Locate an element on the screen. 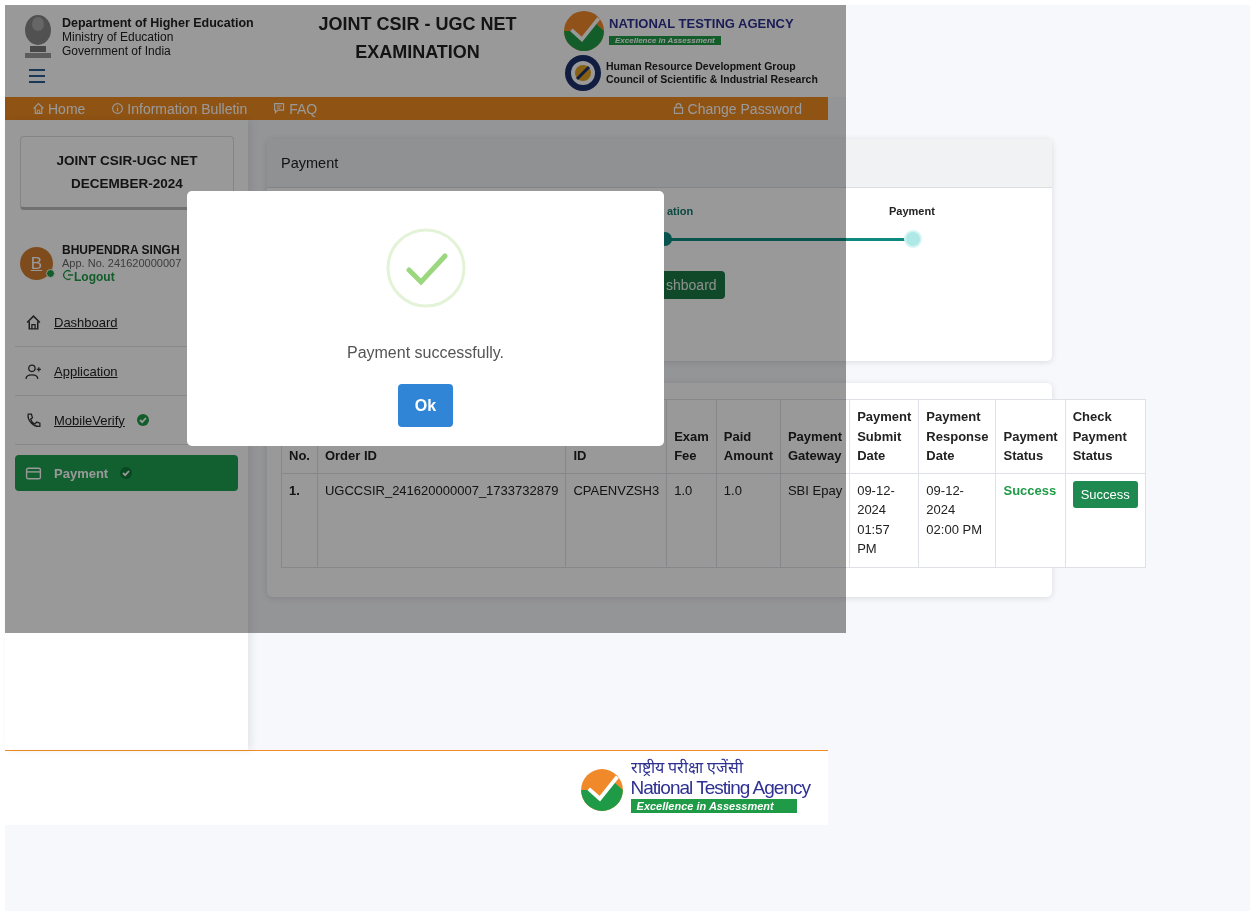 This screenshot has width=1255, height=916. ministry-text: Government of India is located at coordinates (117, 51).